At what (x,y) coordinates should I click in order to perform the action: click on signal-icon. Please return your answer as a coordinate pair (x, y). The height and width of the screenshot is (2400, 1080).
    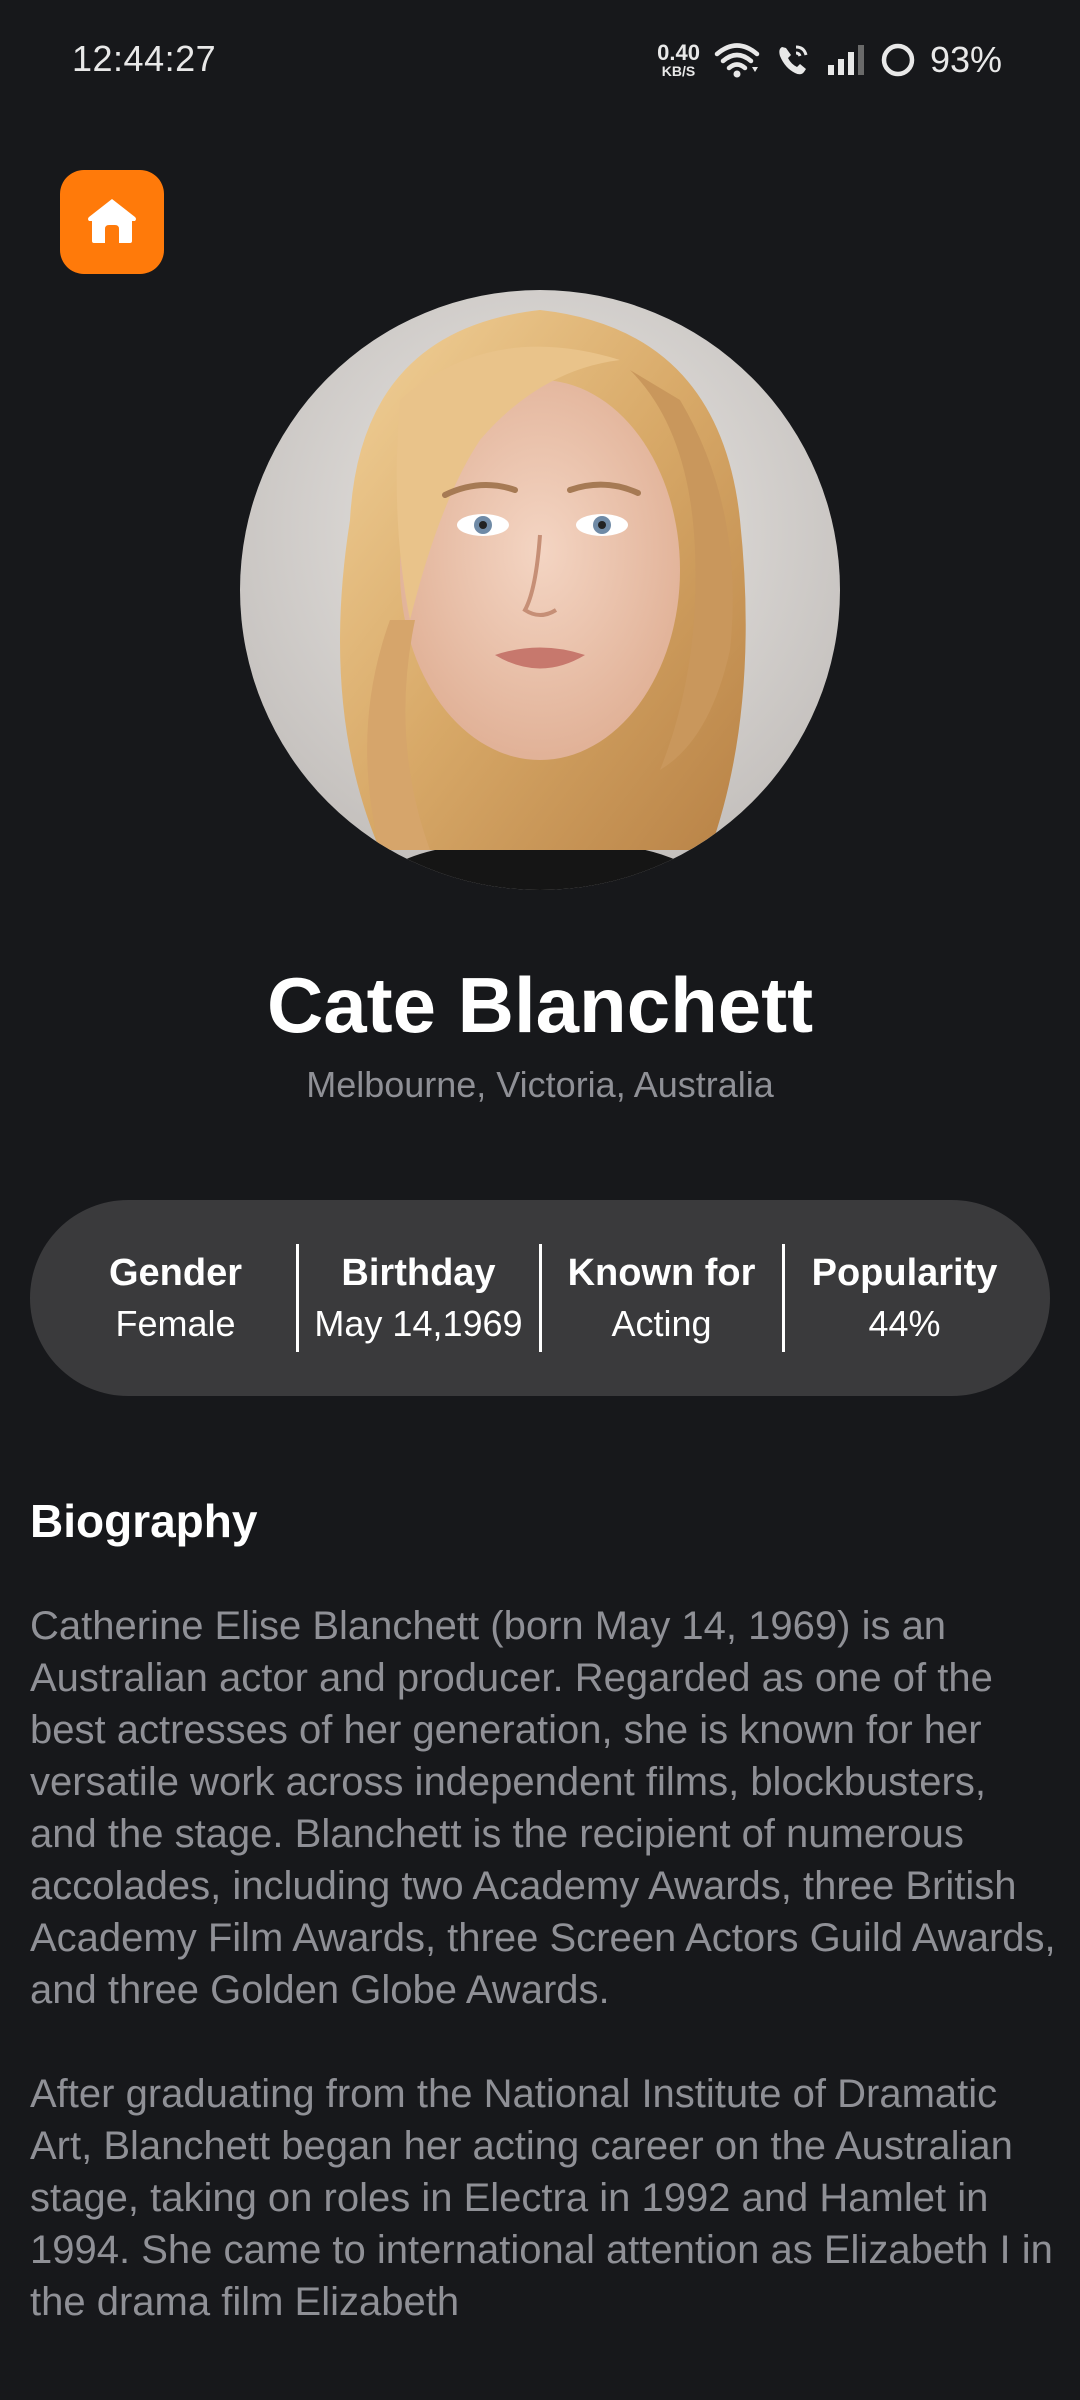
    Looking at the image, I should click on (846, 60).